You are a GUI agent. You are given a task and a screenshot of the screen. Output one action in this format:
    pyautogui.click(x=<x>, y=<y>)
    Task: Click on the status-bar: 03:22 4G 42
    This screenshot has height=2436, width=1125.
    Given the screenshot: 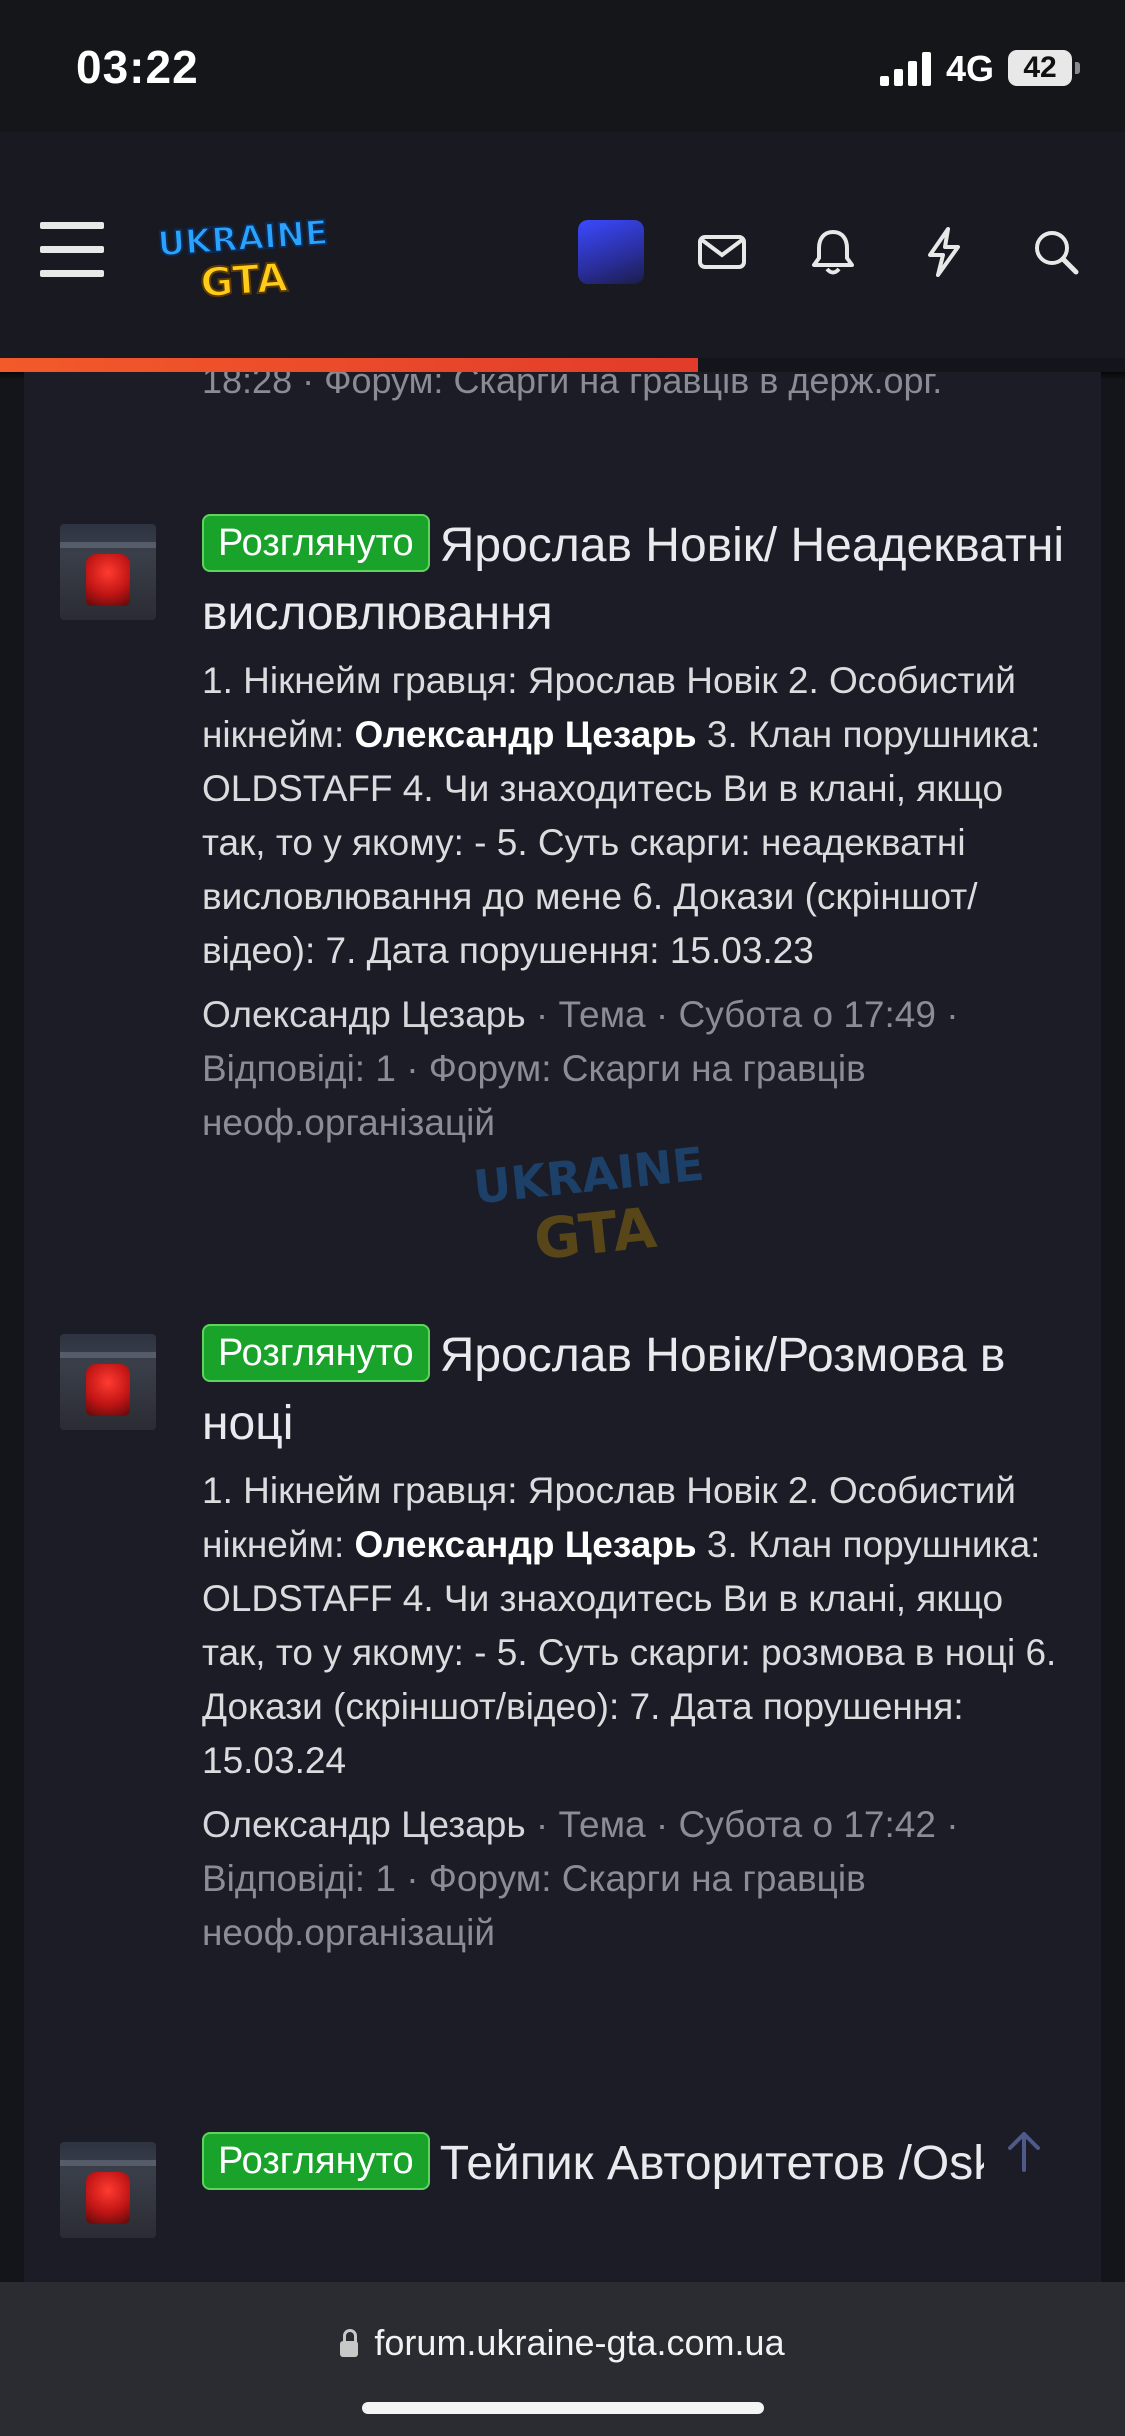 What is the action you would take?
    pyautogui.click(x=562, y=66)
    